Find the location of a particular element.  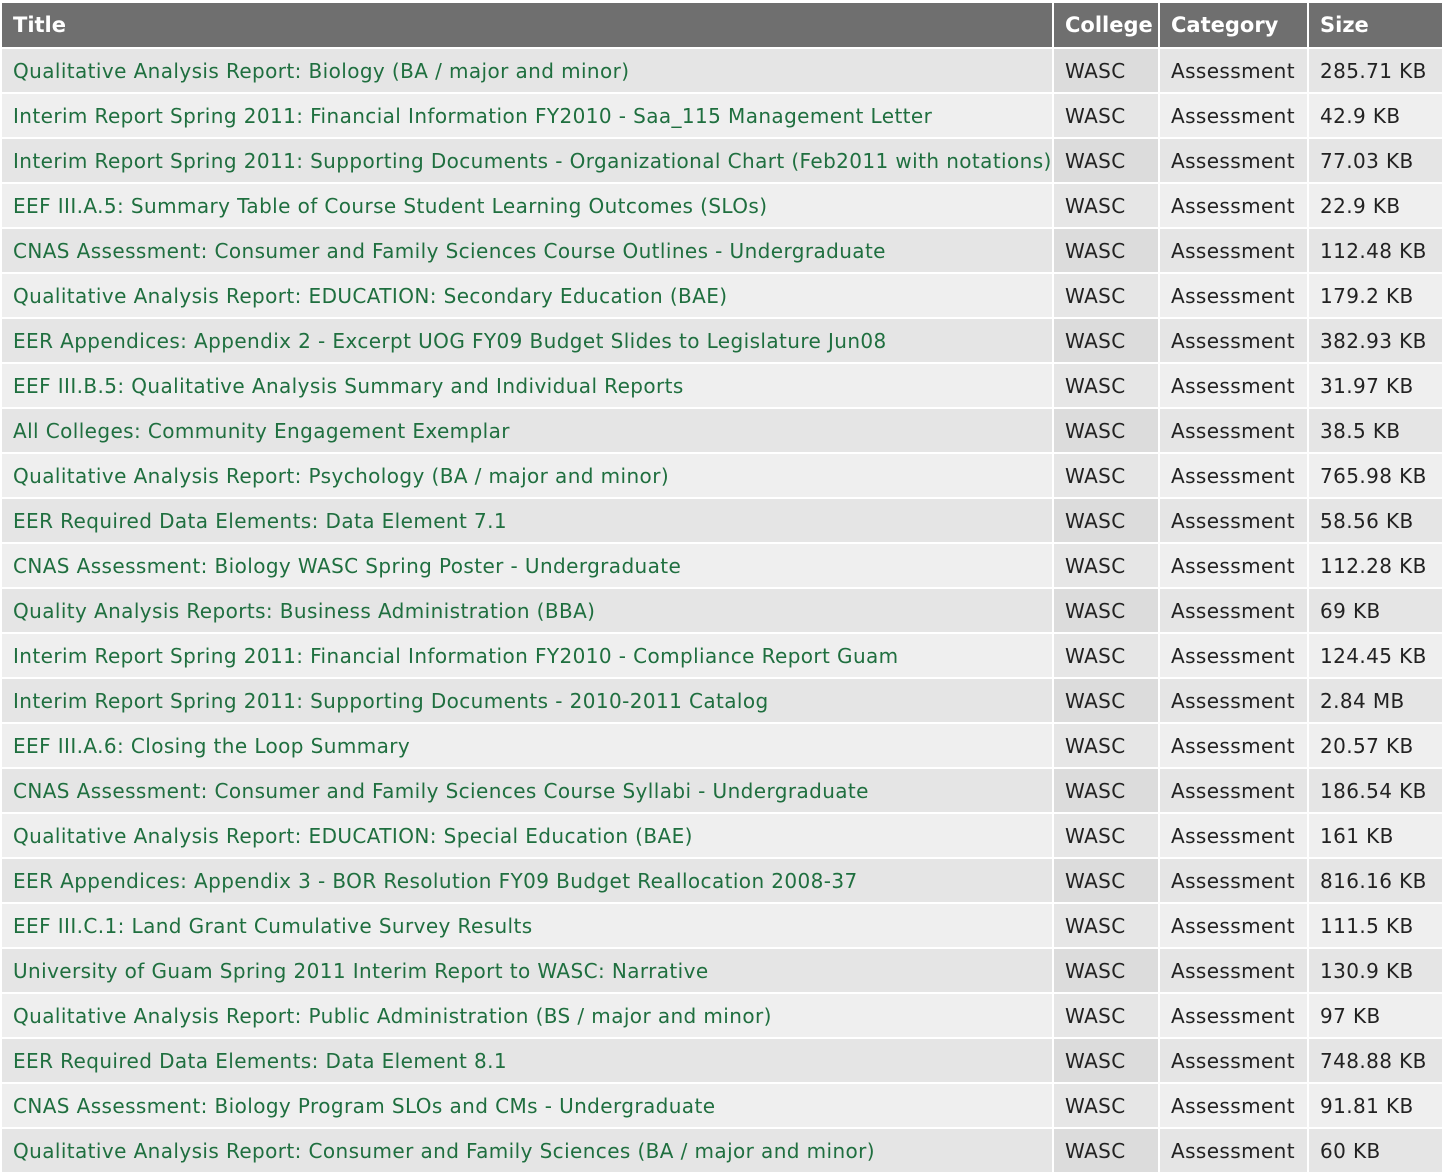

header-size: Size is located at coordinates (1375, 25).